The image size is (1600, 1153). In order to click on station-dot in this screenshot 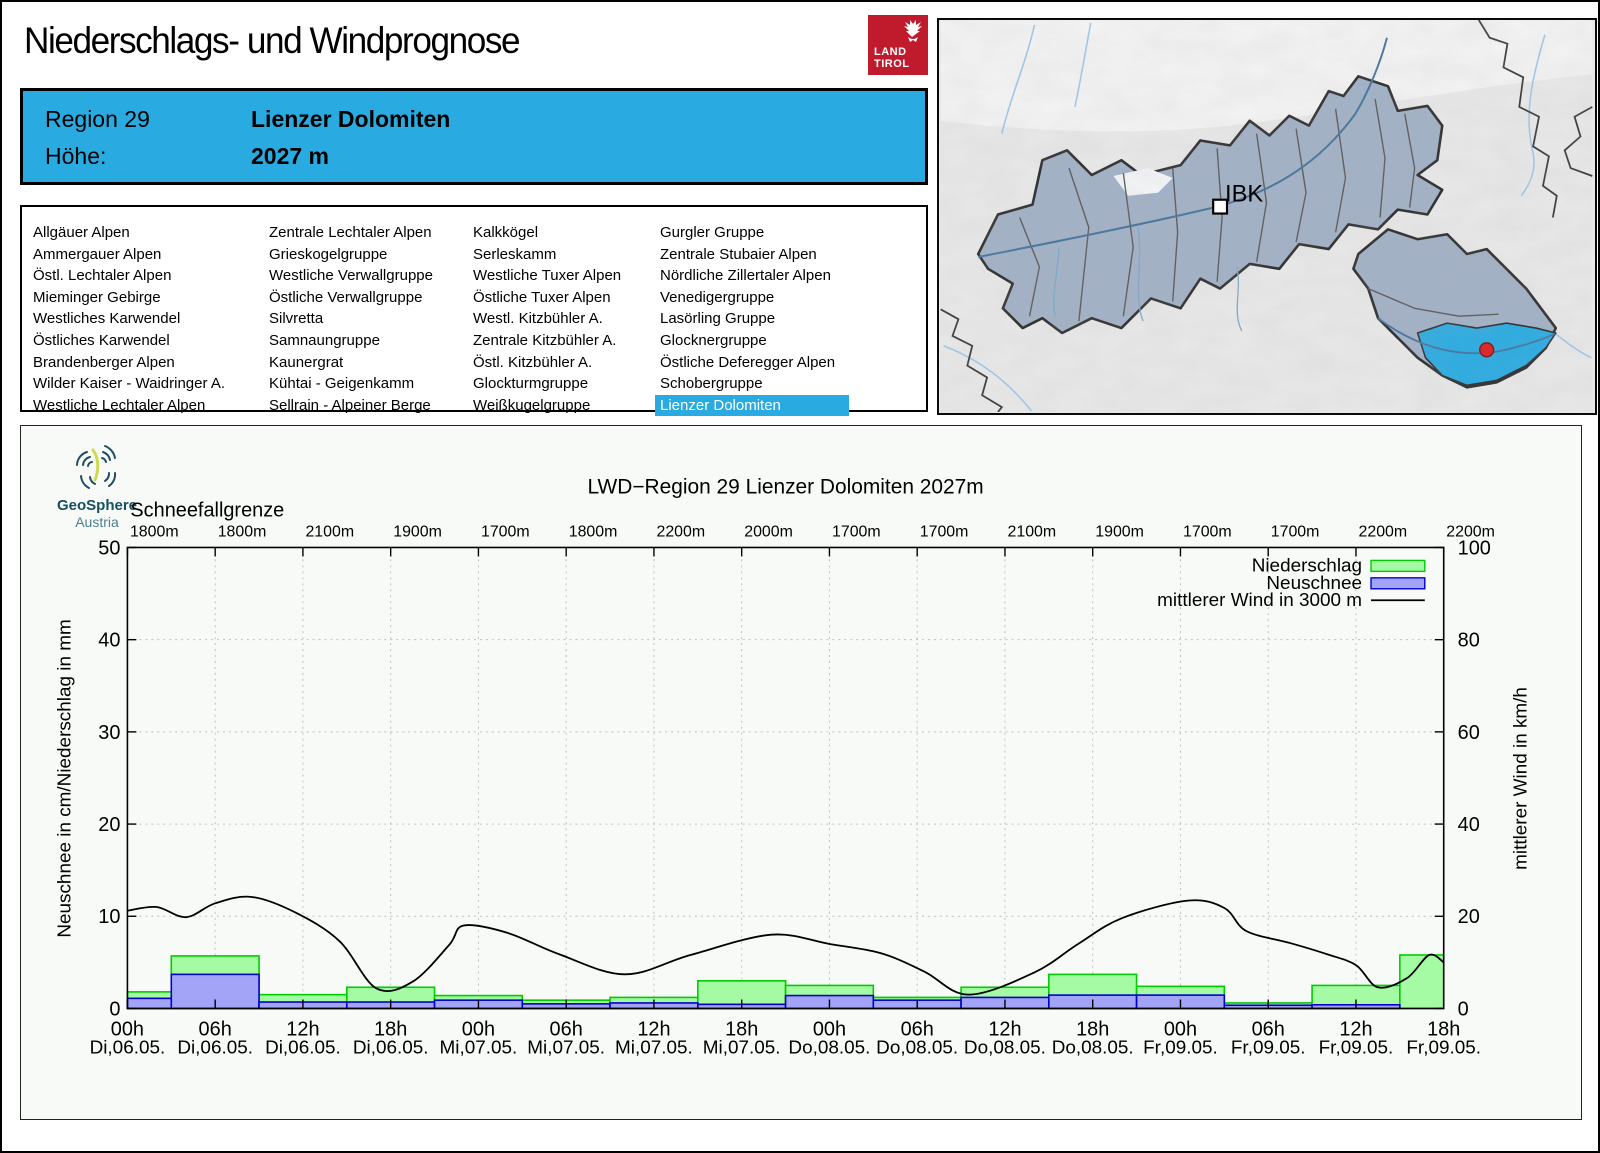, I will do `click(1487, 350)`.